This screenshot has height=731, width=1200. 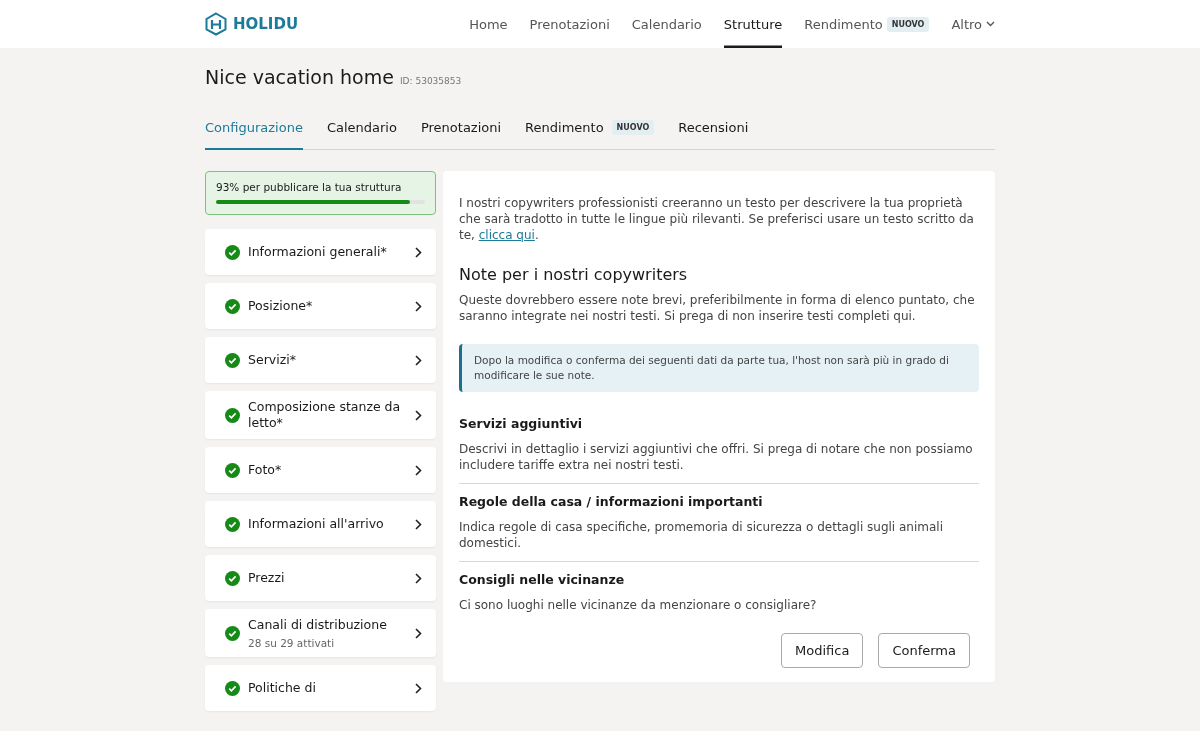 I want to click on nav-link: Calendario, so click(x=666, y=24).